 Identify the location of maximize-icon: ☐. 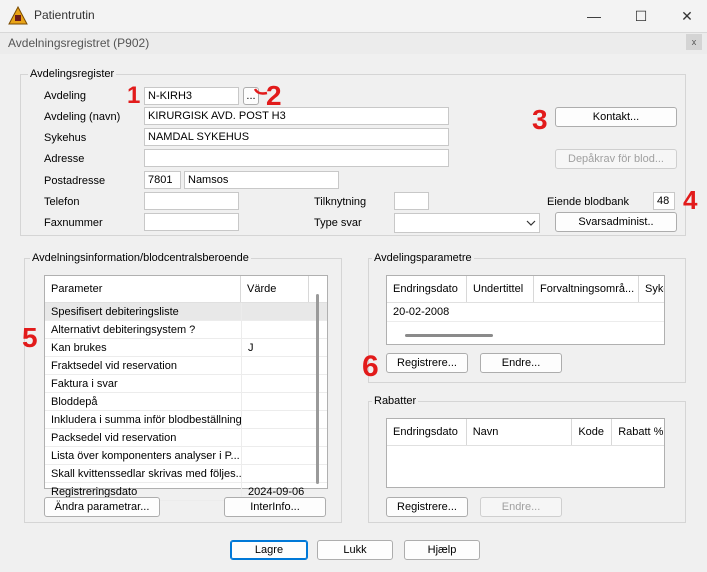
(641, 15).